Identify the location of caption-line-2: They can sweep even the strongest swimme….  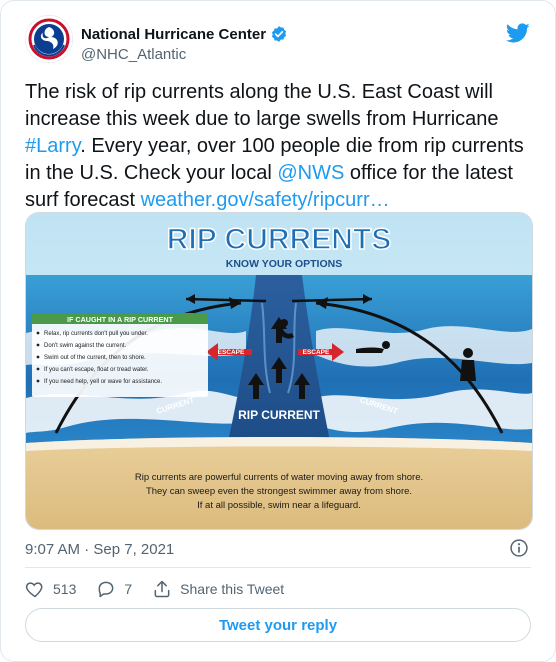
(279, 491).